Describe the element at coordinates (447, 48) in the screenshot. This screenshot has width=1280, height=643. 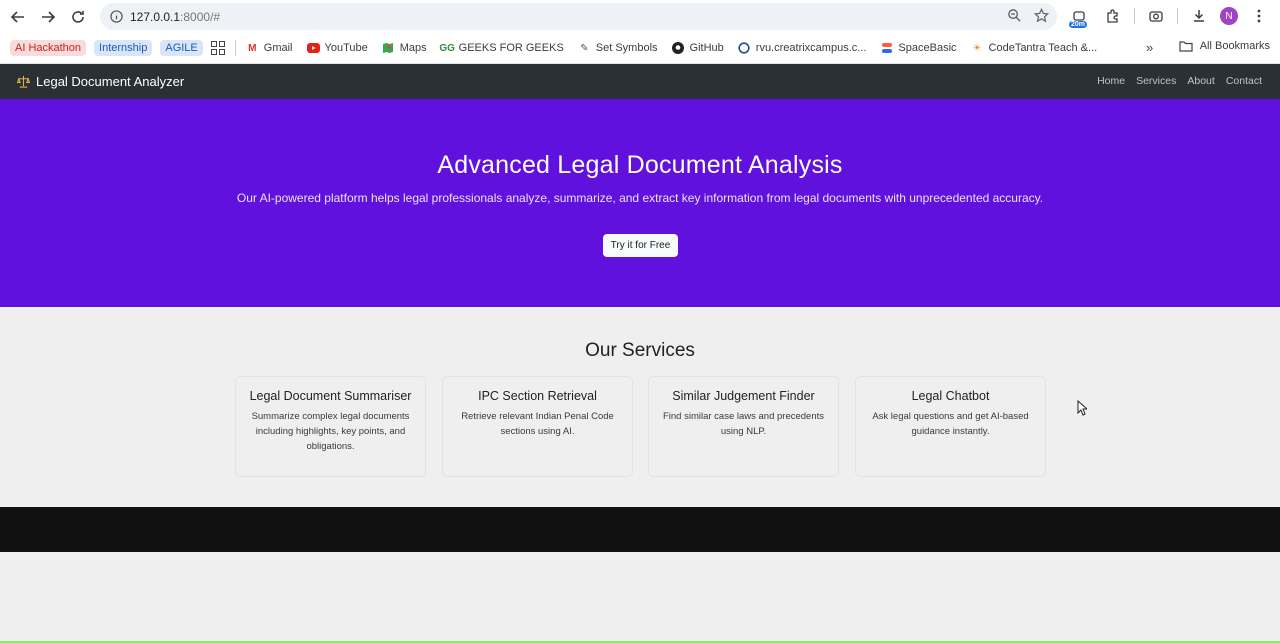
I see `gfg-icon: GG` at that location.